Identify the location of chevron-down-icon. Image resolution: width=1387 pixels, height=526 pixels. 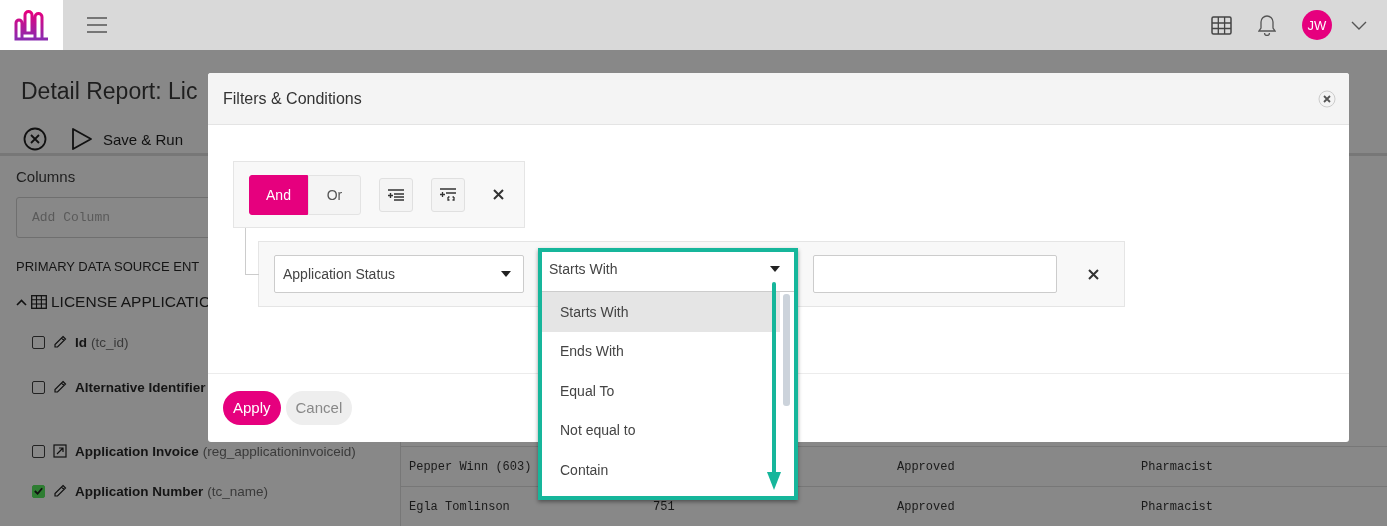
(1359, 25).